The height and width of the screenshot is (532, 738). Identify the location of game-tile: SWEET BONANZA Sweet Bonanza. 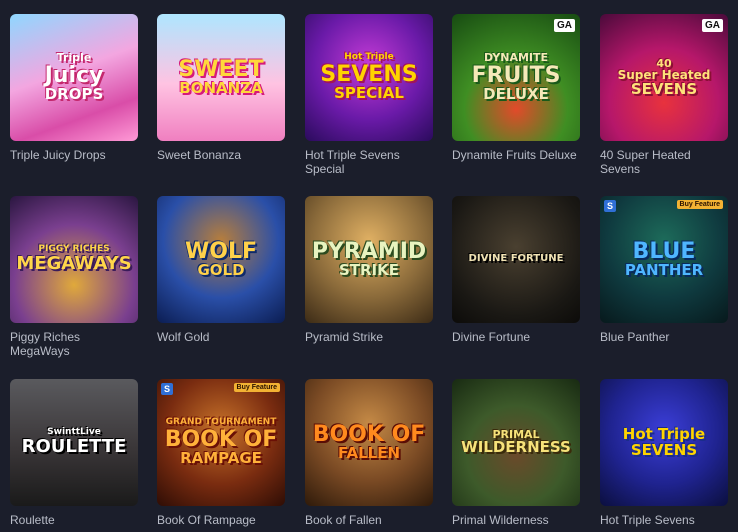
(221, 88).